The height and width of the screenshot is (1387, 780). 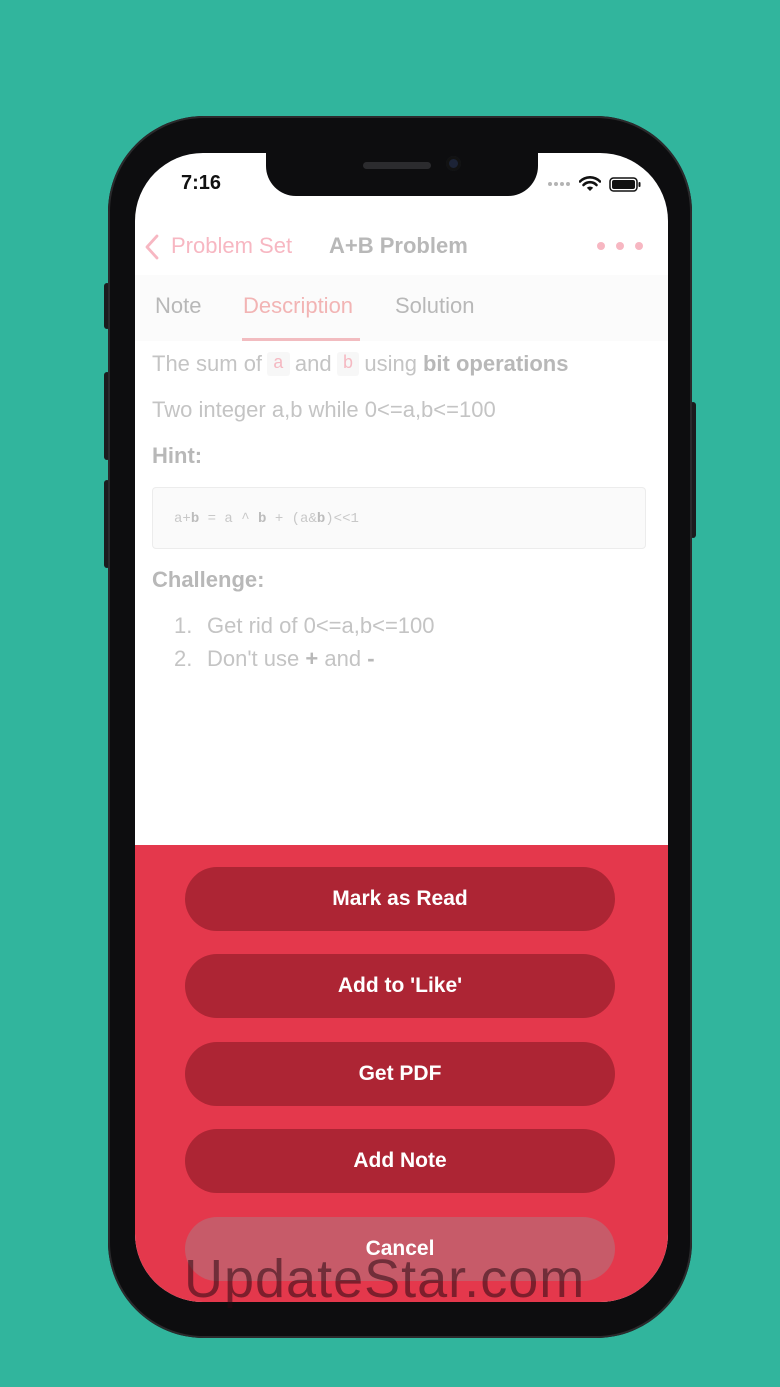 I want to click on list-text: Don't use, so click(x=253, y=658).